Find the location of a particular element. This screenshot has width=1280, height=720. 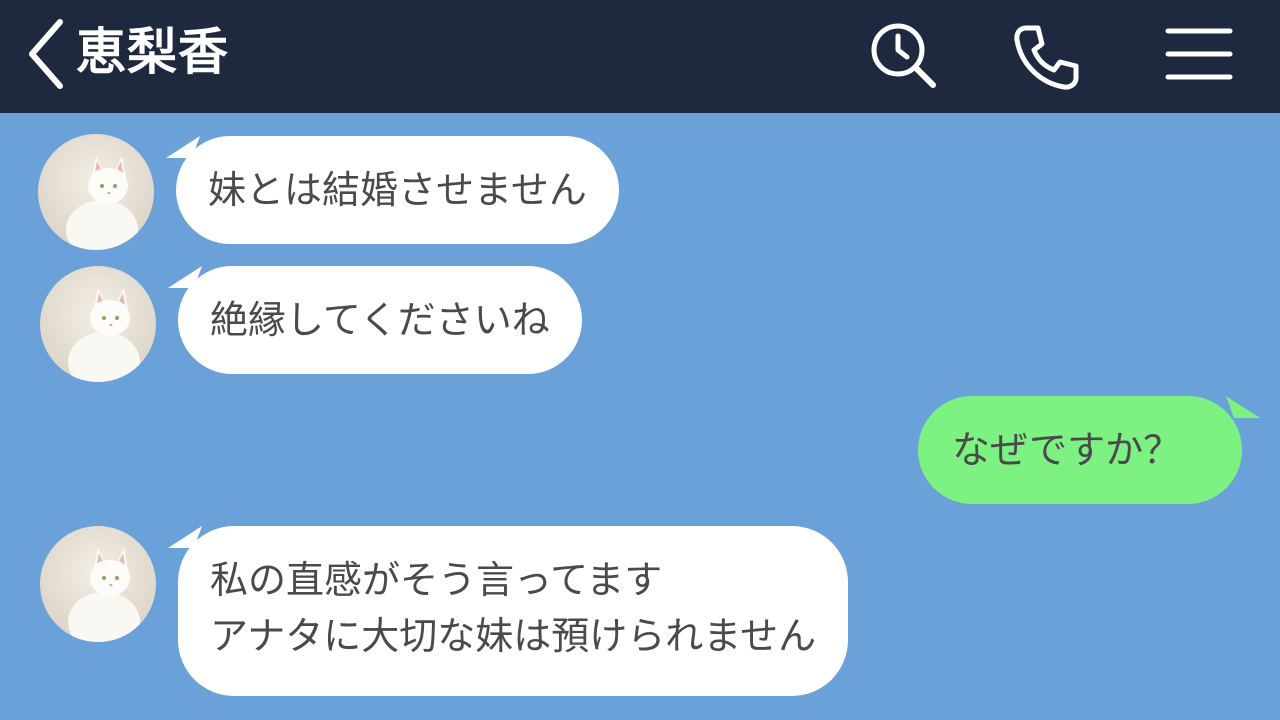

back-button is located at coordinates (47, 54).